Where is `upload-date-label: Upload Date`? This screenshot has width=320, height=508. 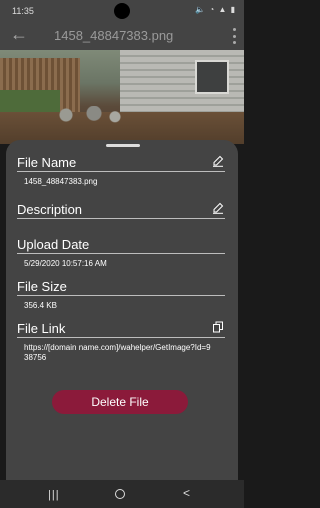 upload-date-label: Upload Date is located at coordinates (121, 246).